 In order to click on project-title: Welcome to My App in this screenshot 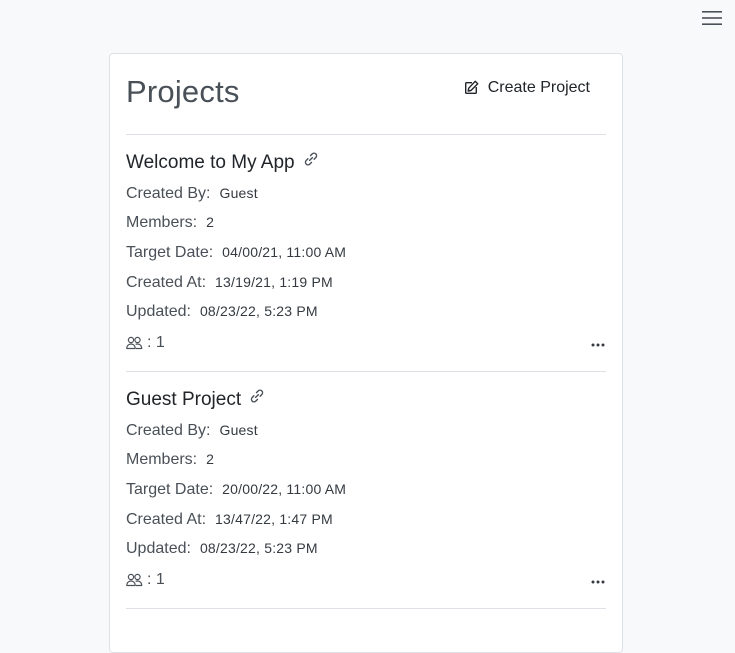, I will do `click(210, 163)`.